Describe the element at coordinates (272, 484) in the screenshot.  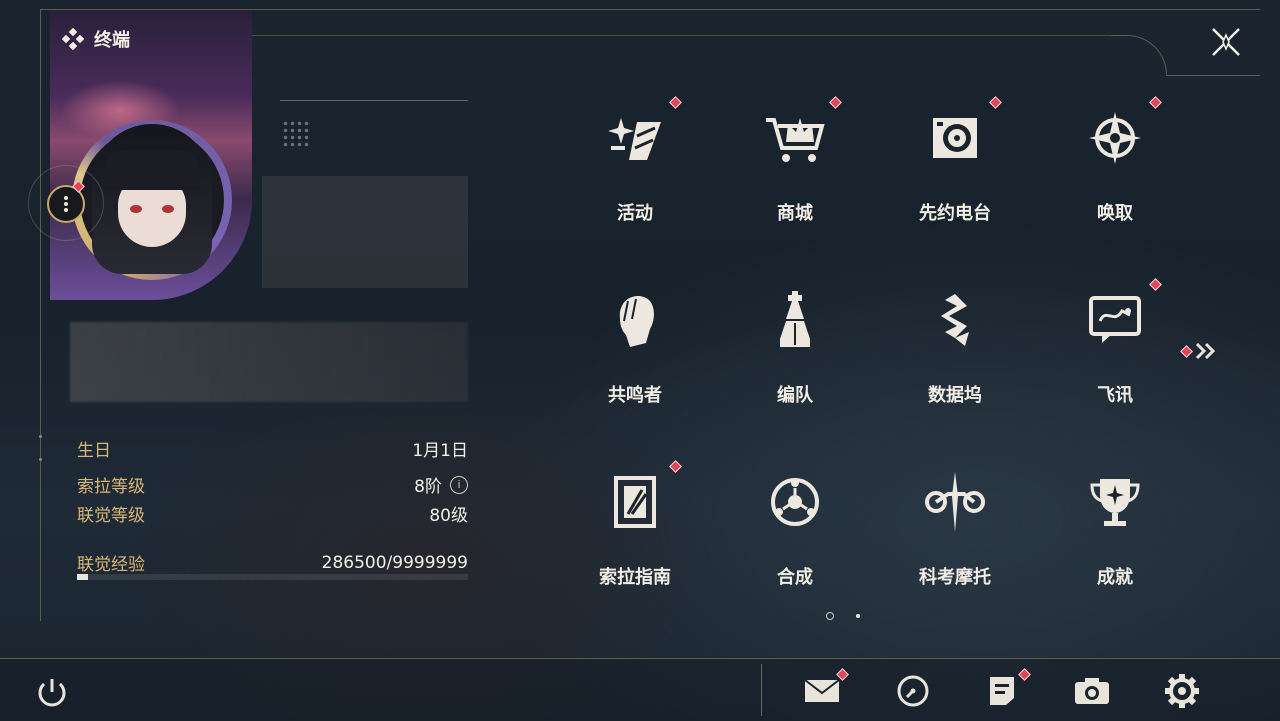
I see `stat-sol-level: 索拉等级 8阶 i` at that location.